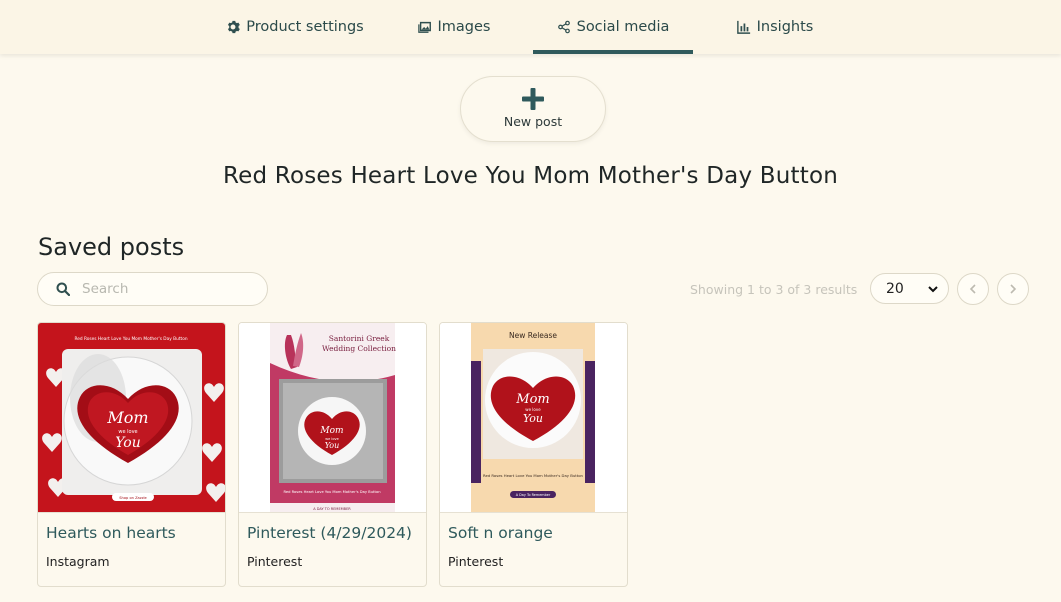 The width and height of the screenshot is (1061, 602). I want to click on thumb-cta-text: A Day To Remember, so click(533, 495).